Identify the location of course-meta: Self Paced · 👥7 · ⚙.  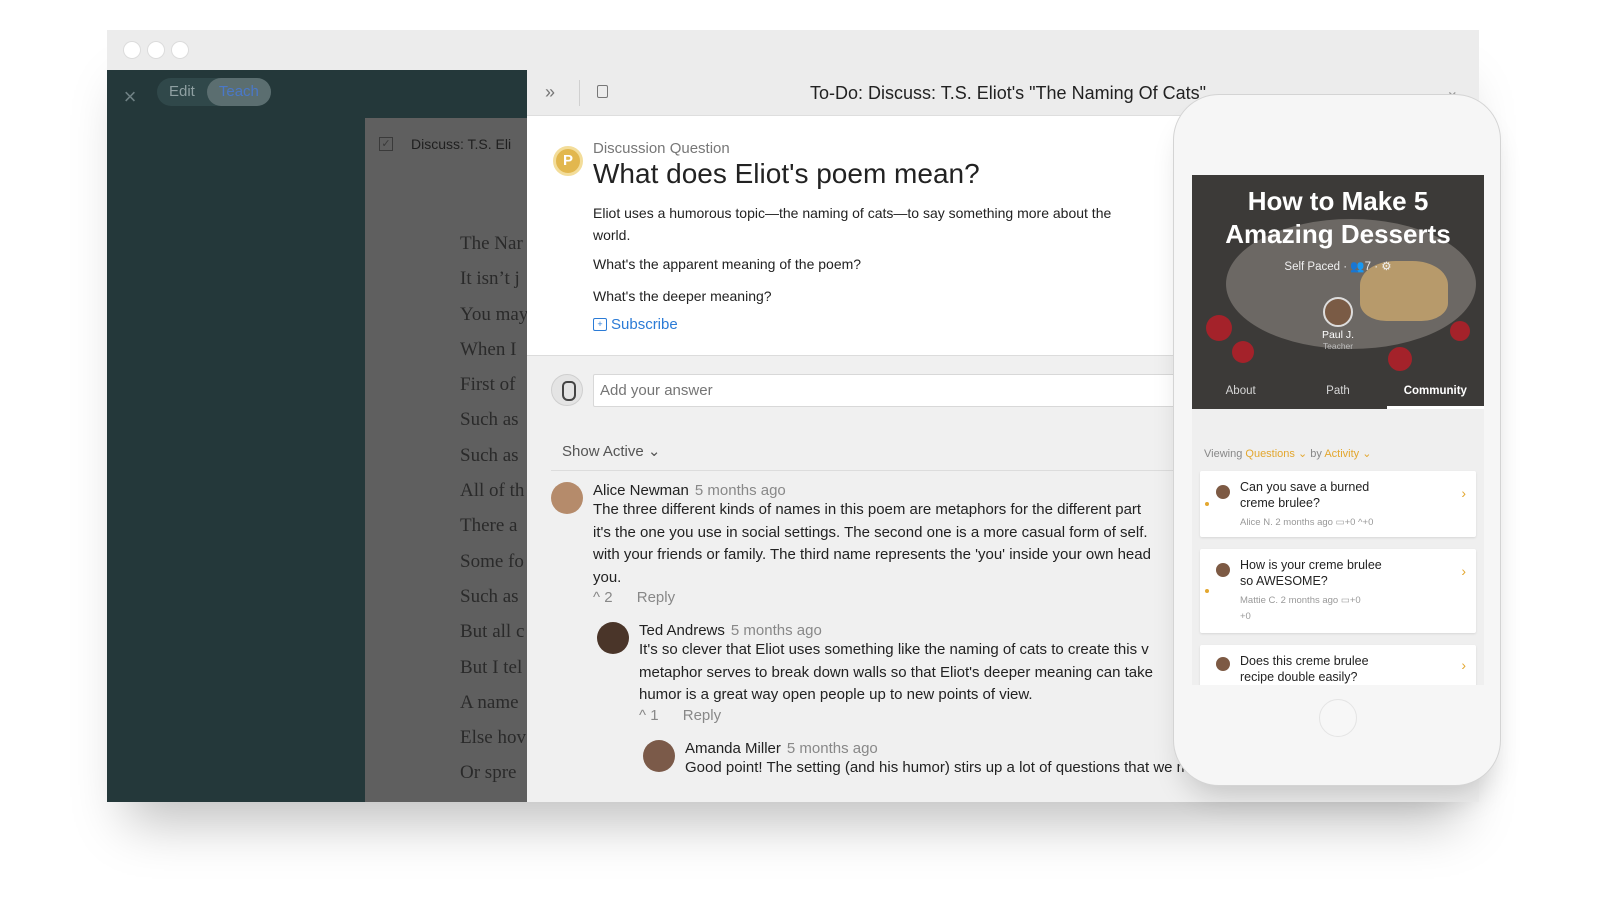
(1338, 266).